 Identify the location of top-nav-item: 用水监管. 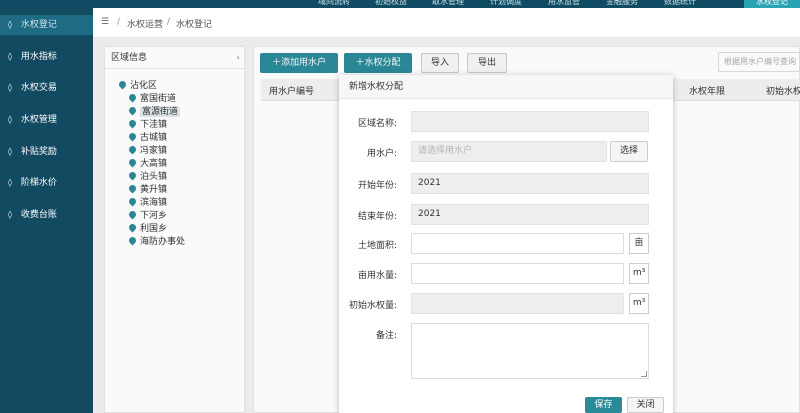
(564, 4).